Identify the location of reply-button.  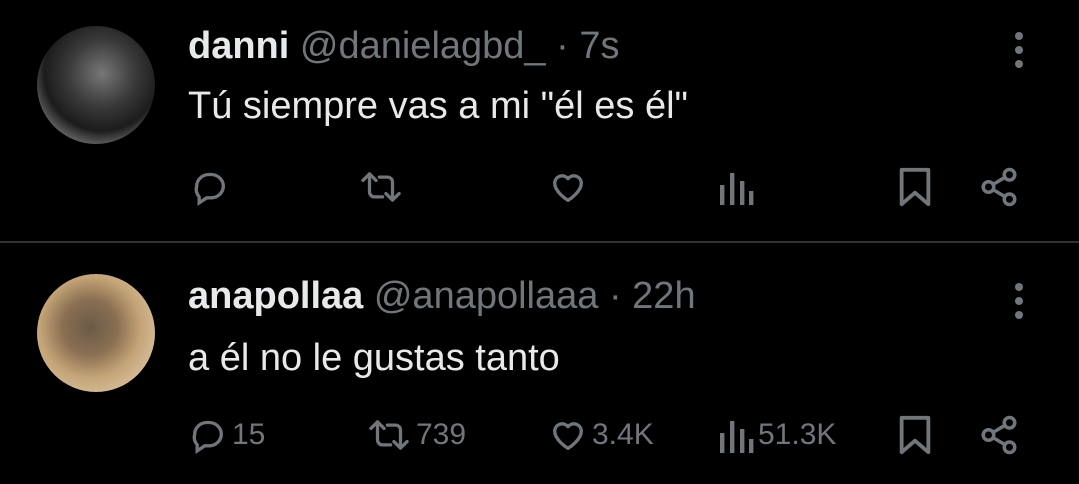
(210, 187).